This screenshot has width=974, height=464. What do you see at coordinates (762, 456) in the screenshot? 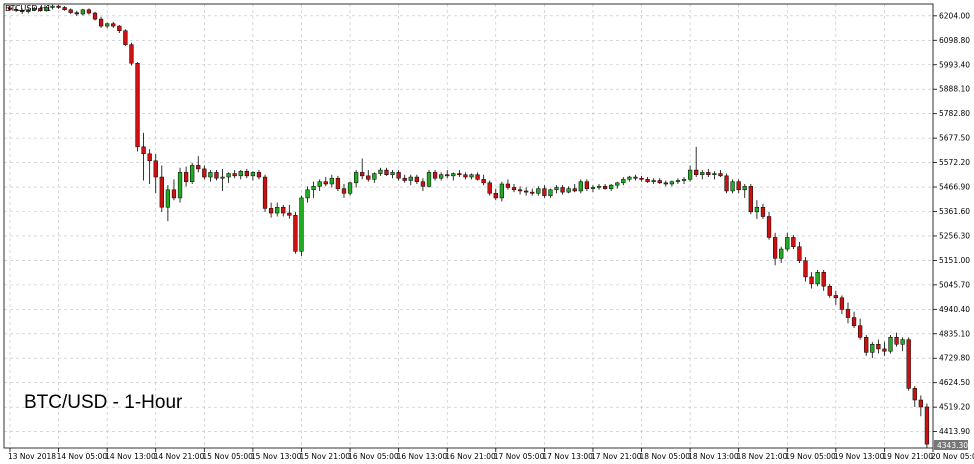
I see `x-tick-label: 18 Nov 21:00` at bounding box center [762, 456].